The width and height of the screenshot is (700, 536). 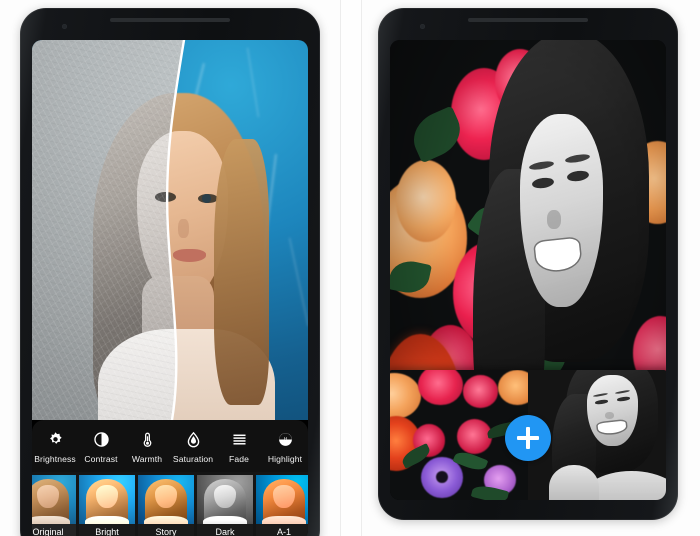 I want to click on contrast-icon, so click(x=101, y=439).